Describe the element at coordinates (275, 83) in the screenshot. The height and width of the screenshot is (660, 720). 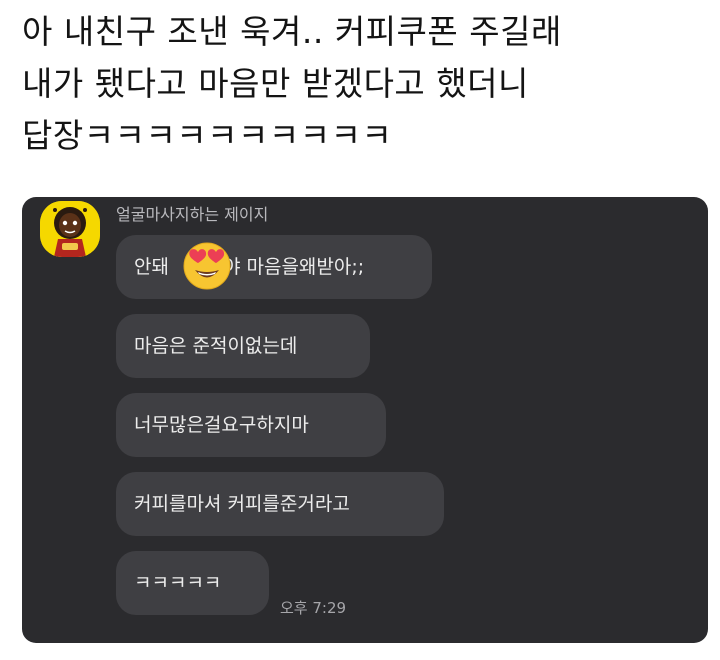
I see `caption-line: 내가 됐다고 마음만 받겠다고 했더니` at that location.